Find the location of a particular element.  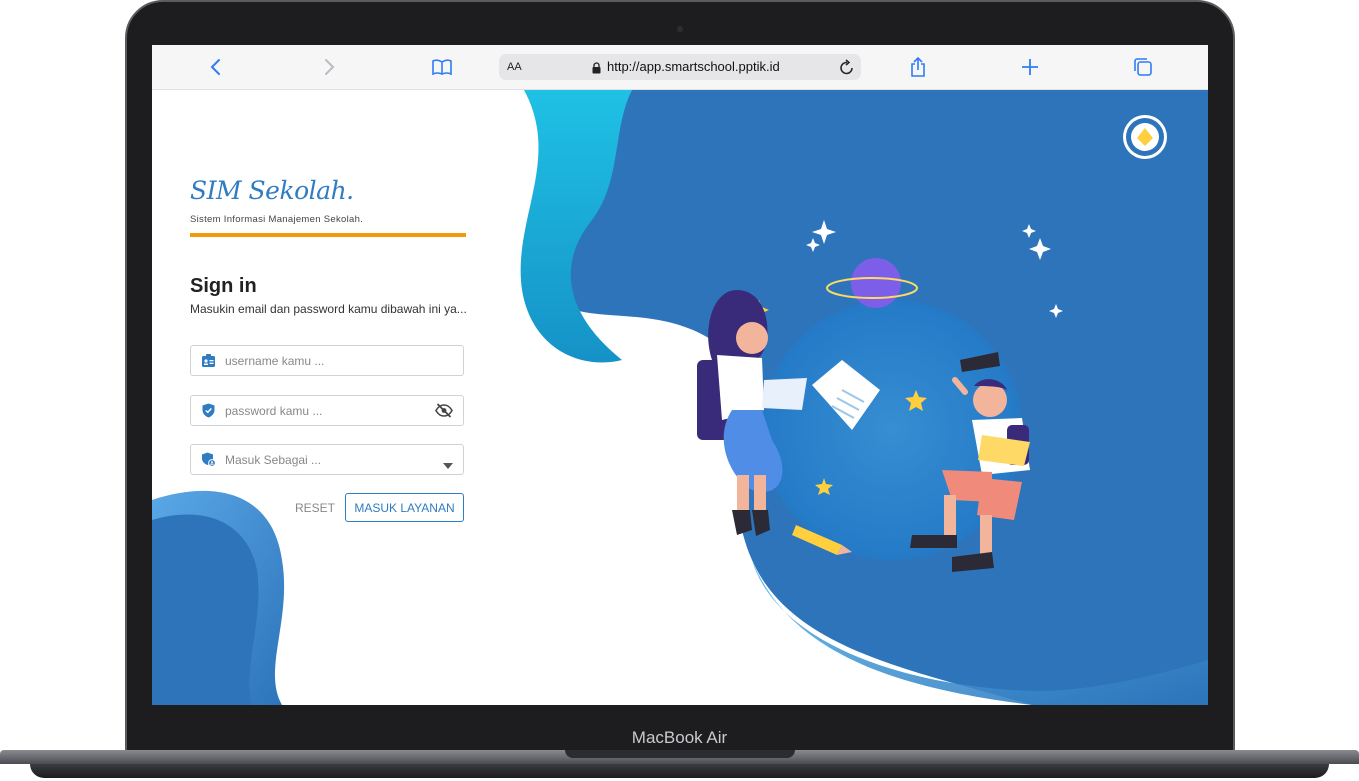

address-bar: AA http://app.smartschool.pptik.id is located at coordinates (680, 67).